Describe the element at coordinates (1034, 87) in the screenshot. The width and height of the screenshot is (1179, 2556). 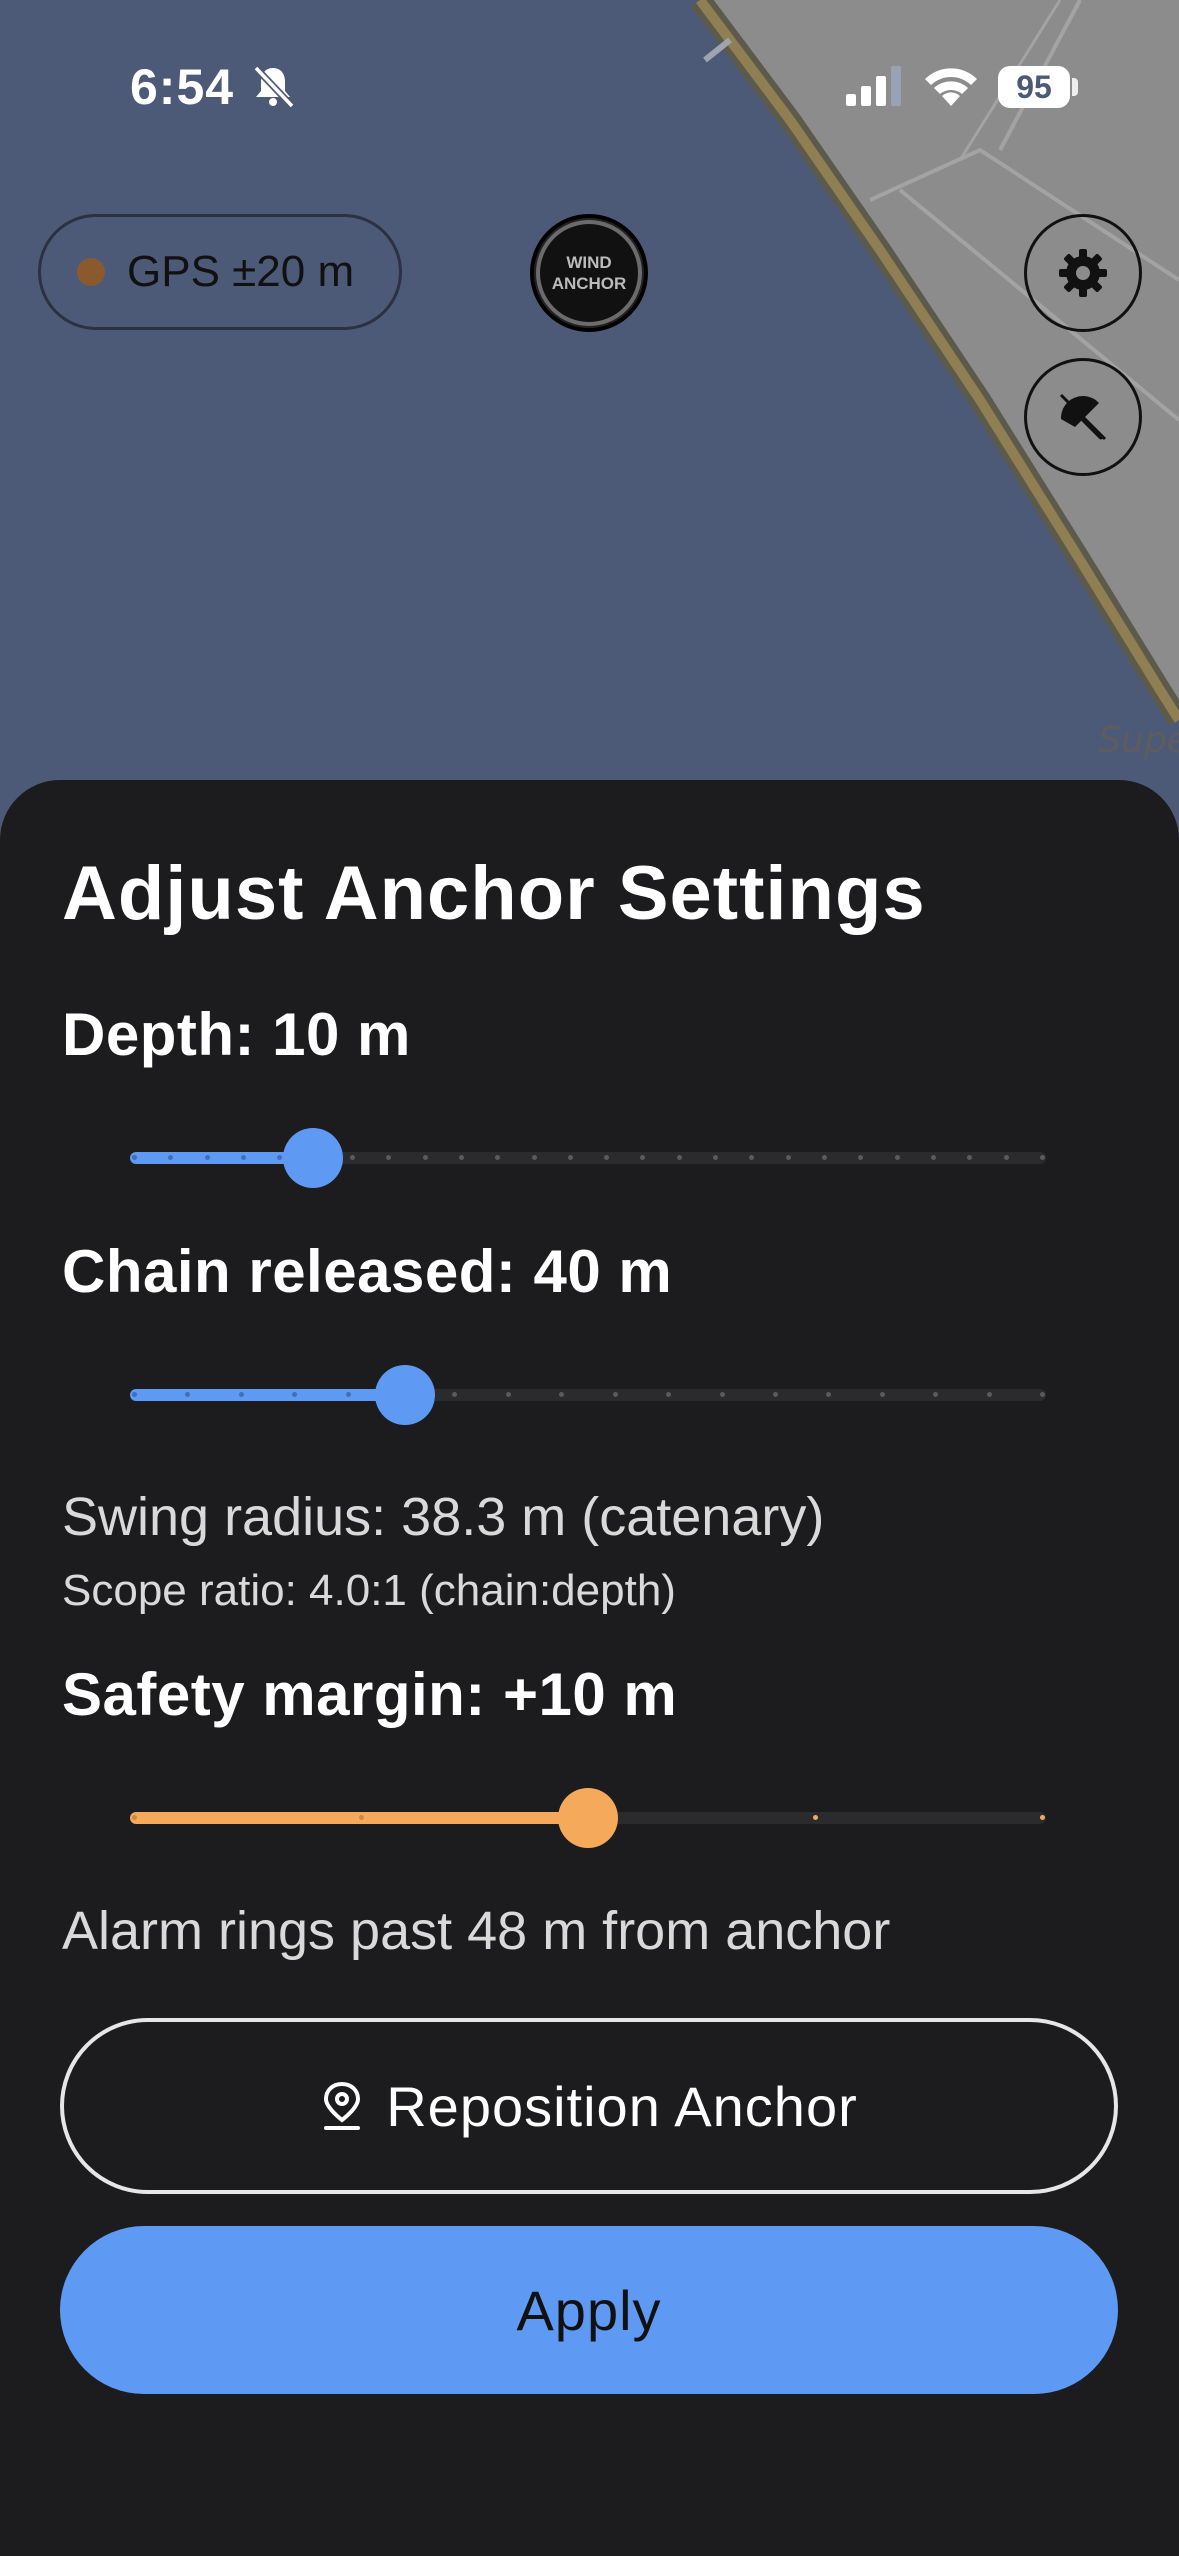
I see `battery-icon: 95` at that location.